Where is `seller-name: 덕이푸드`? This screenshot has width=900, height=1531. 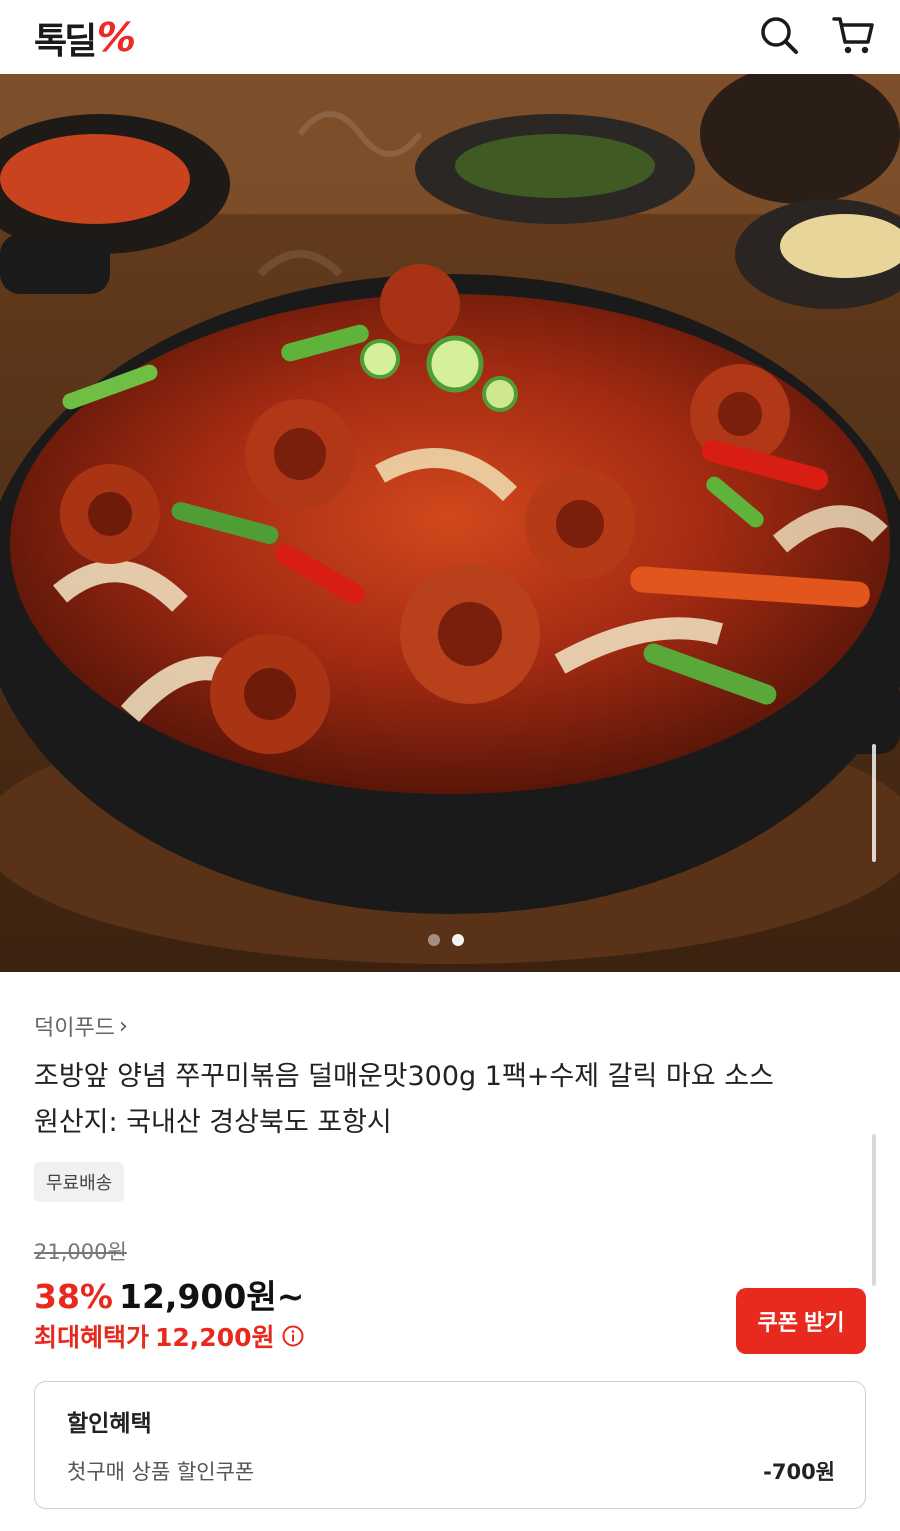
seller-name: 덕이푸드 is located at coordinates (74, 1028).